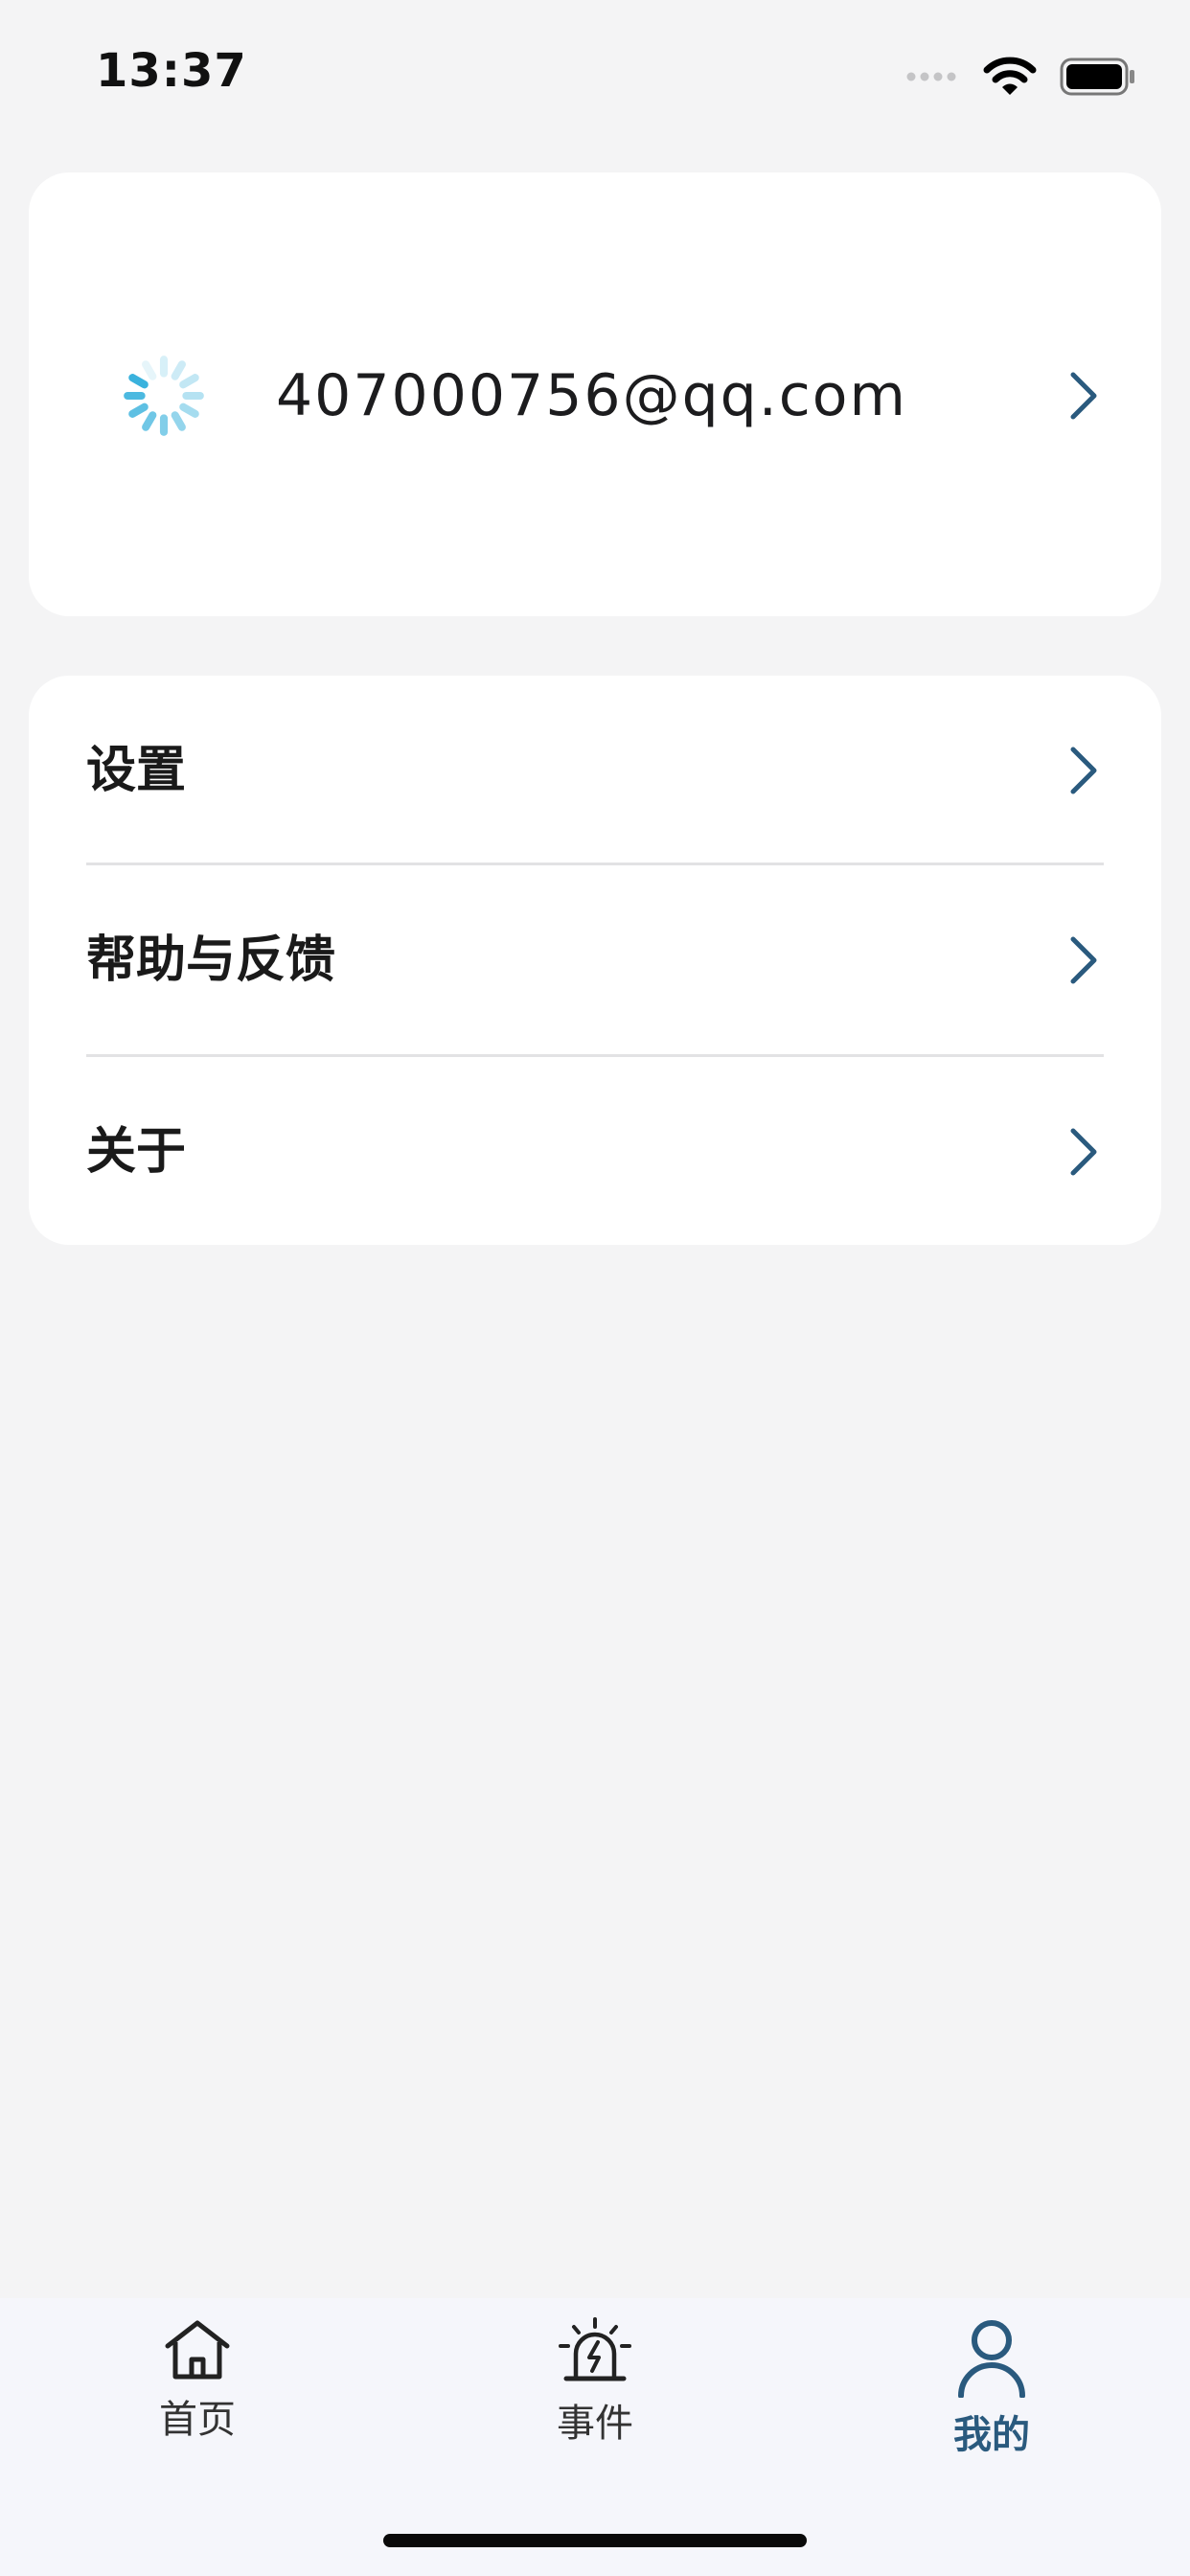 This screenshot has height=2576, width=1190. Describe the element at coordinates (580, 960) in the screenshot. I see `menu-item-help-feedback: 帮助与反馈` at that location.